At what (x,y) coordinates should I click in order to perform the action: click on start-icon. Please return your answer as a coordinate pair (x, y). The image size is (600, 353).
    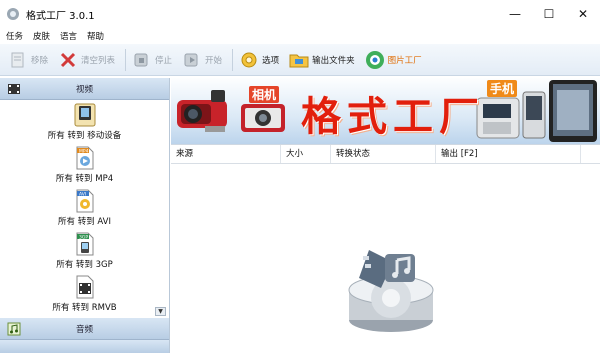
    Looking at the image, I should click on (192, 60).